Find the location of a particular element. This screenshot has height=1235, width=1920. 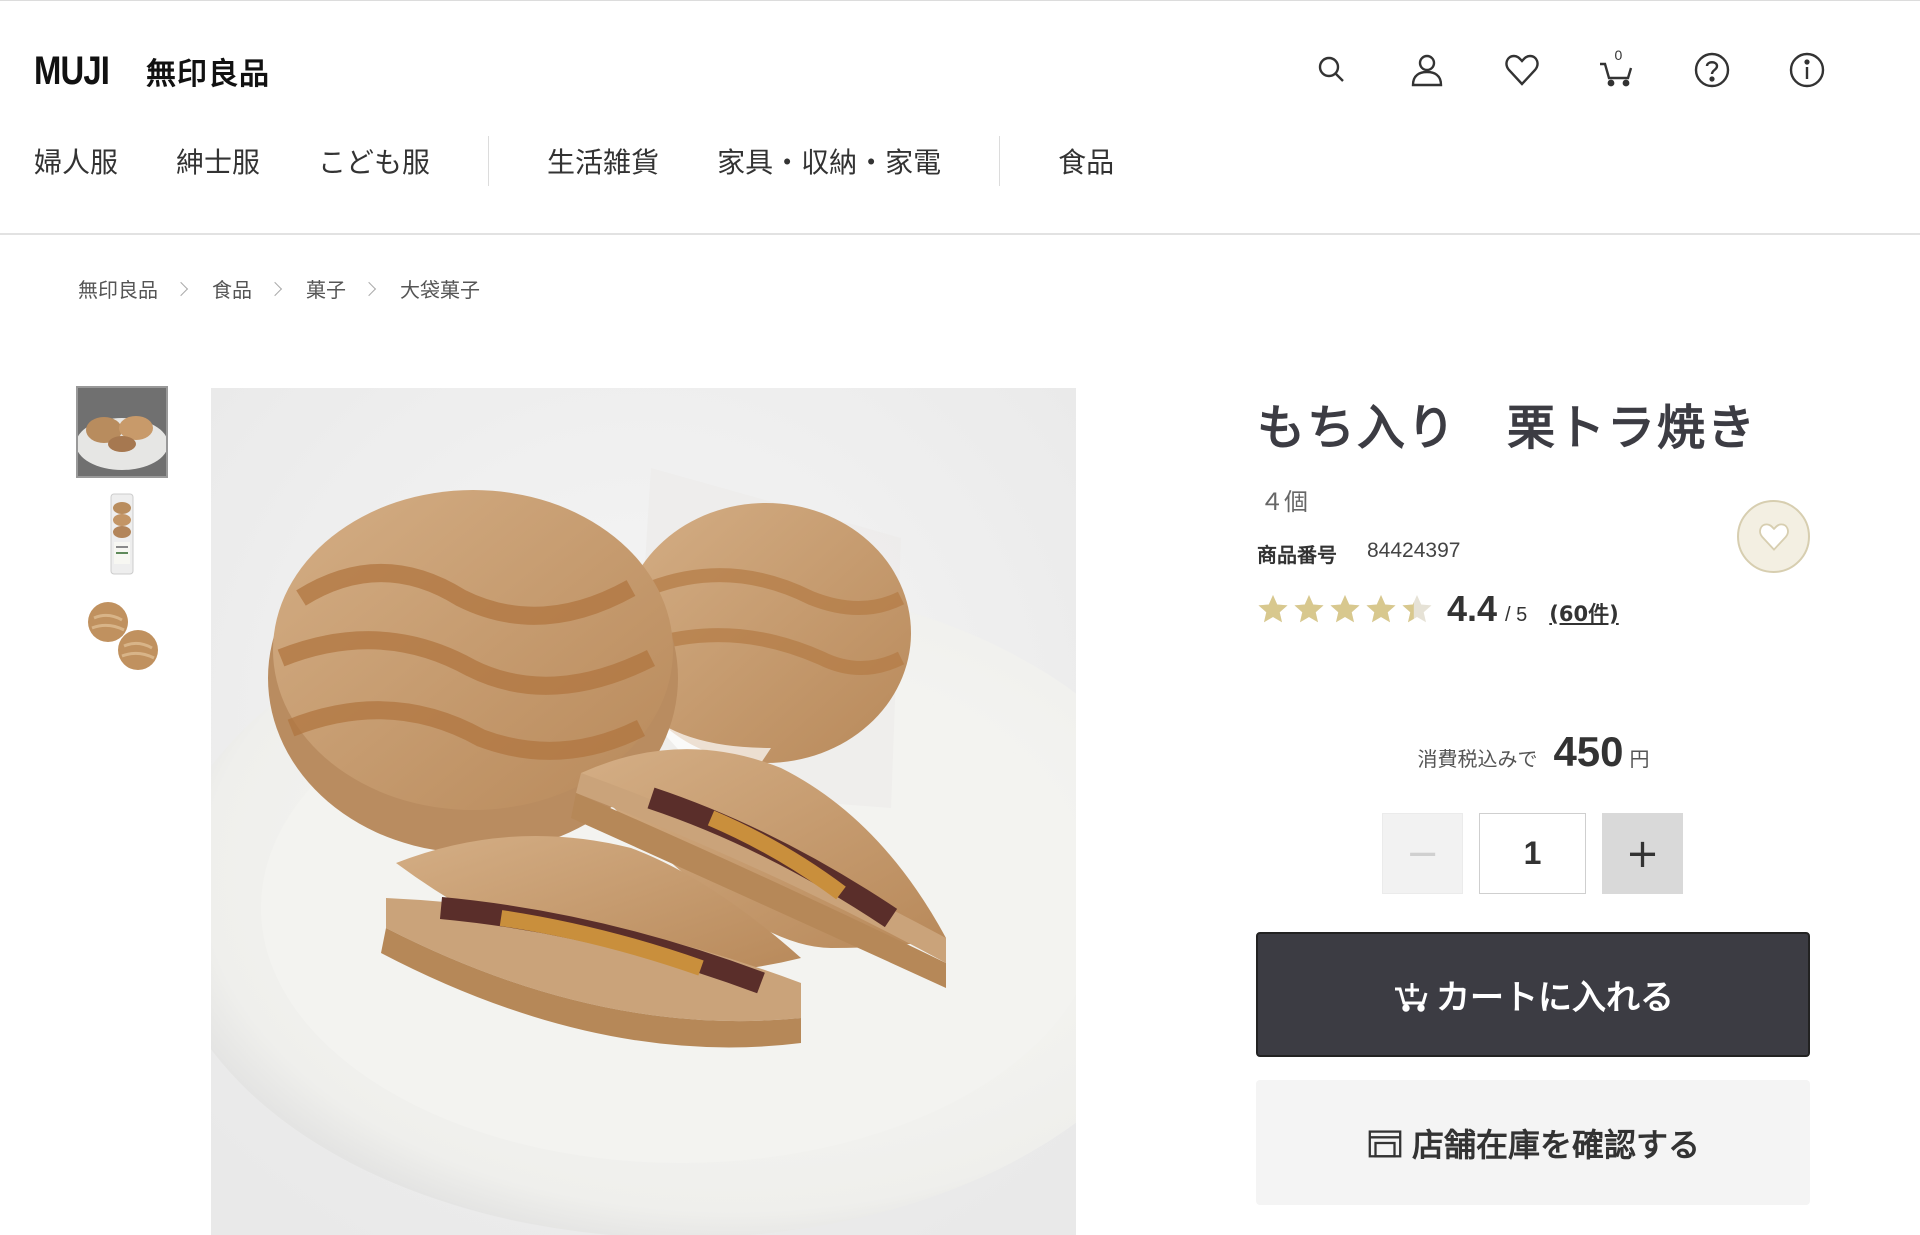

store-icon is located at coordinates (1385, 1143).